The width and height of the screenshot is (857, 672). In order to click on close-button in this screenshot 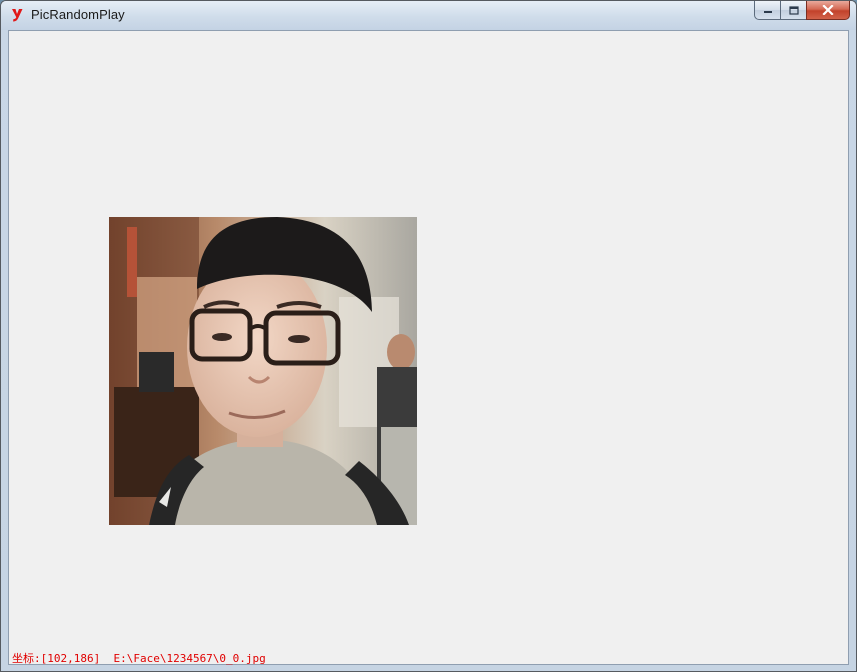, I will do `click(828, 10)`.